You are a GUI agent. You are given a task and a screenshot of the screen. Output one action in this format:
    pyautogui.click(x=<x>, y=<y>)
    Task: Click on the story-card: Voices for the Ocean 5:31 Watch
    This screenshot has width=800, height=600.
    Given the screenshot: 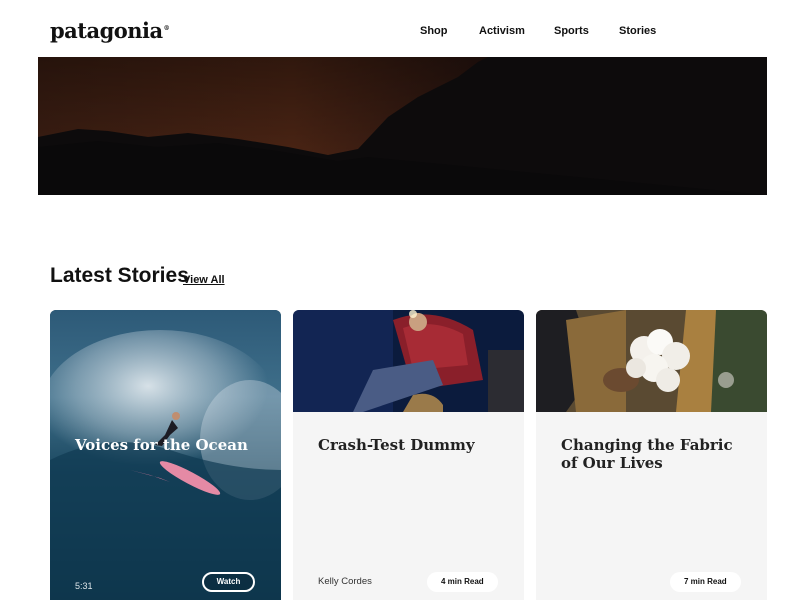 What is the action you would take?
    pyautogui.click(x=165, y=455)
    